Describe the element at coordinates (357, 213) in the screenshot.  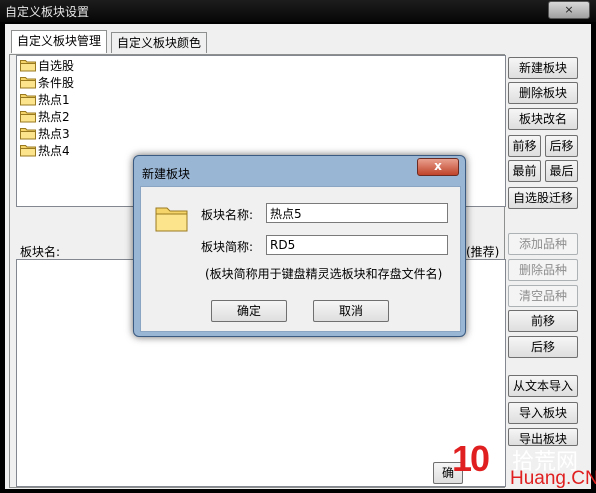
I see `block-name-input` at that location.